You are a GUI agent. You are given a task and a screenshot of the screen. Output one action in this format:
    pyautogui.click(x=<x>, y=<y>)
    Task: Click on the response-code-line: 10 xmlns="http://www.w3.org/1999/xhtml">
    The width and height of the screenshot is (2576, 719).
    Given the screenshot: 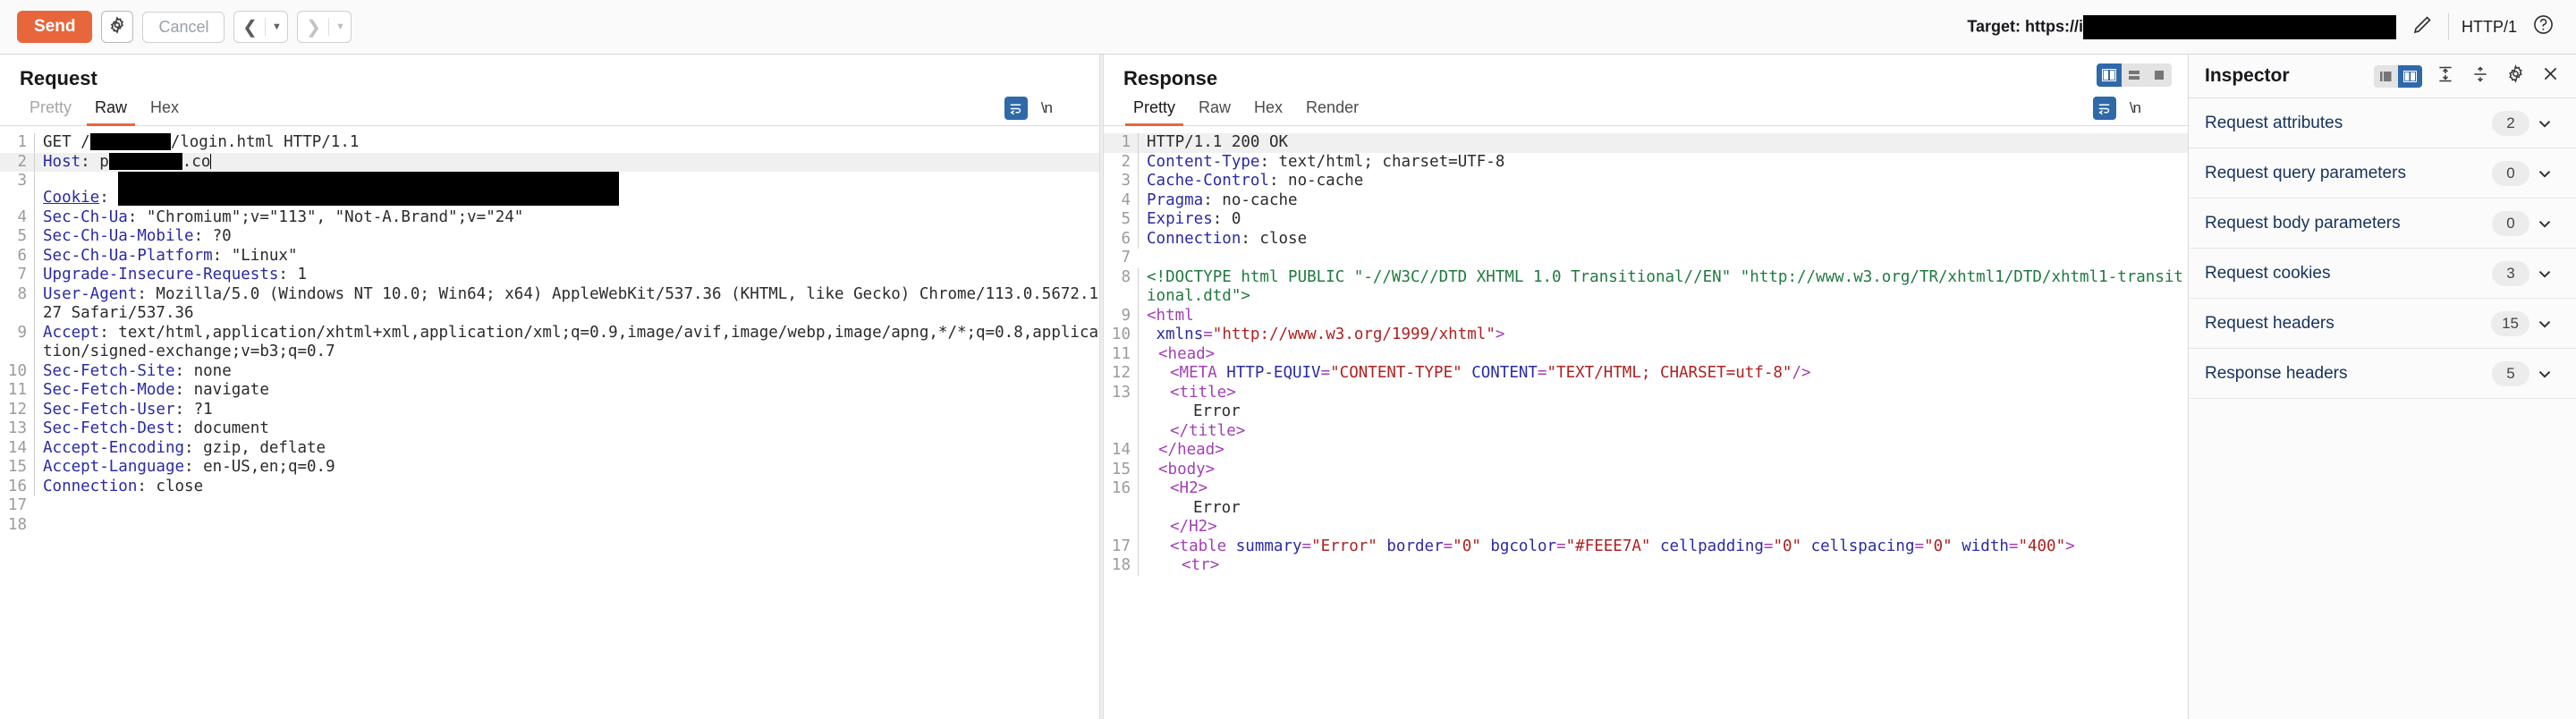 What is the action you would take?
    pyautogui.click(x=1646, y=335)
    